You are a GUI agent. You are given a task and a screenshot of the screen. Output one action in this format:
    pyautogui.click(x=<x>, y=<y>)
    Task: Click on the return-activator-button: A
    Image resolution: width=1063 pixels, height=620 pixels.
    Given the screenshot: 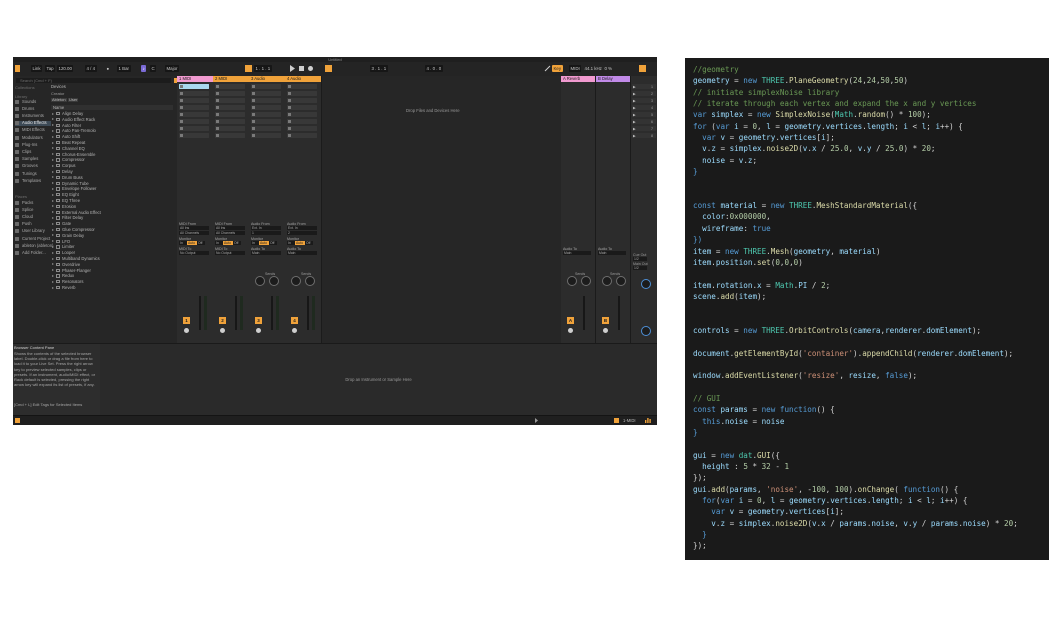 What is the action you would take?
    pyautogui.click(x=570, y=320)
    